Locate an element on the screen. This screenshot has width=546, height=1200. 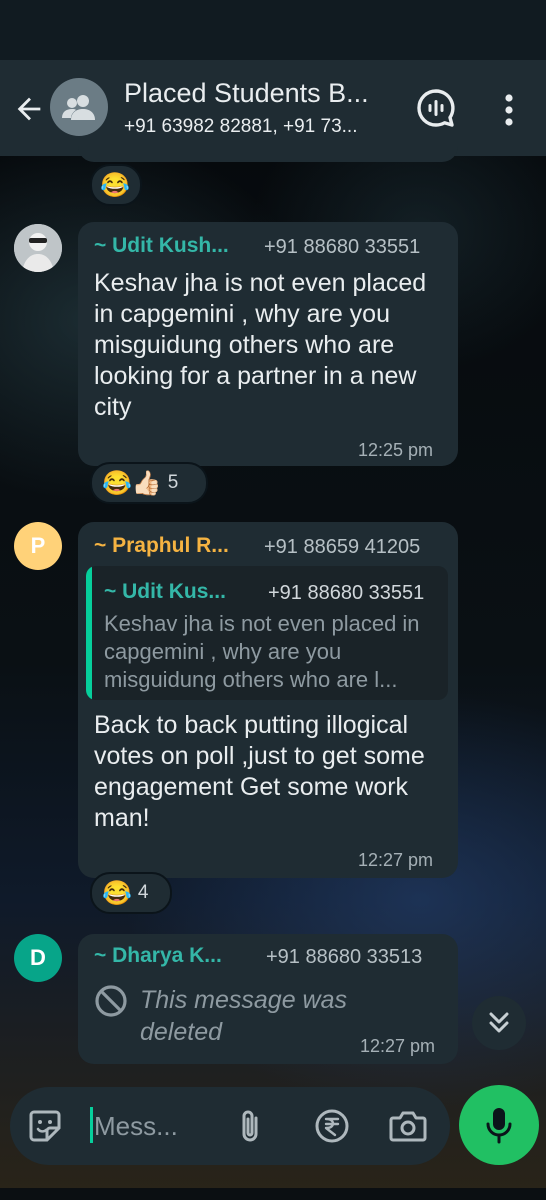
sender-avatar-udit is located at coordinates (38, 248).